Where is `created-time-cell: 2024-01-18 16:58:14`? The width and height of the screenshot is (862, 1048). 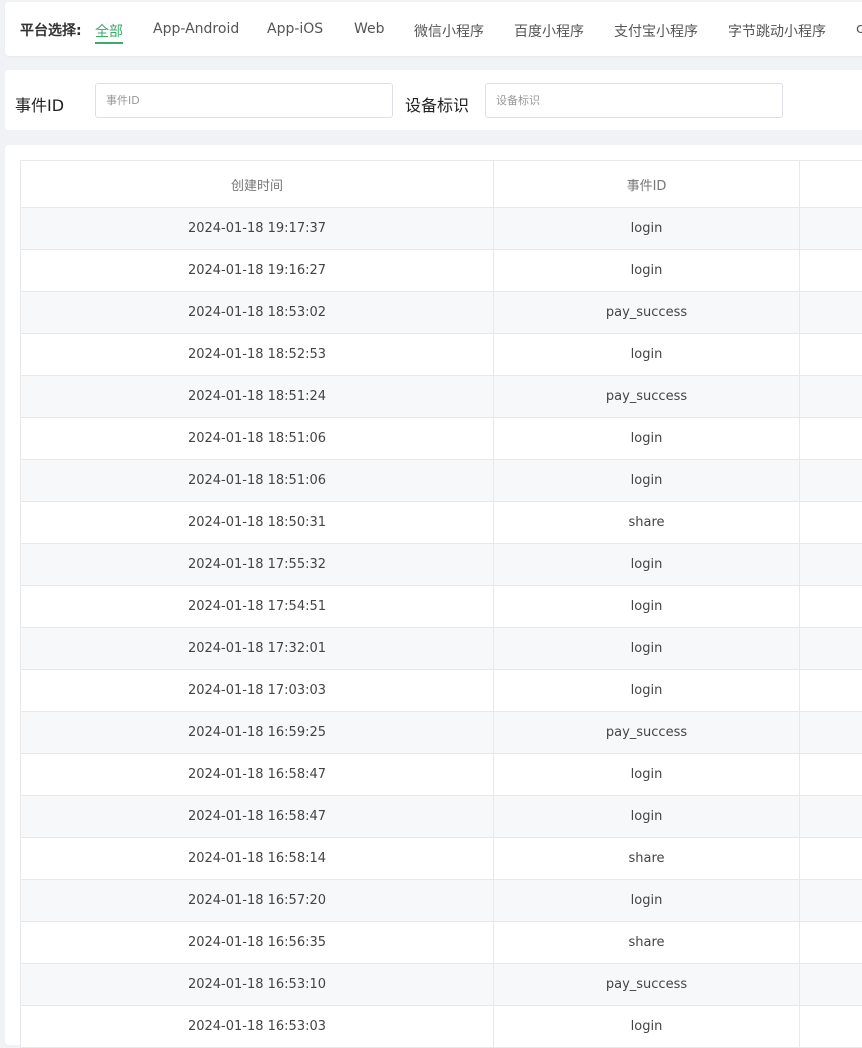
created-time-cell: 2024-01-18 16:58:14 is located at coordinates (257, 859).